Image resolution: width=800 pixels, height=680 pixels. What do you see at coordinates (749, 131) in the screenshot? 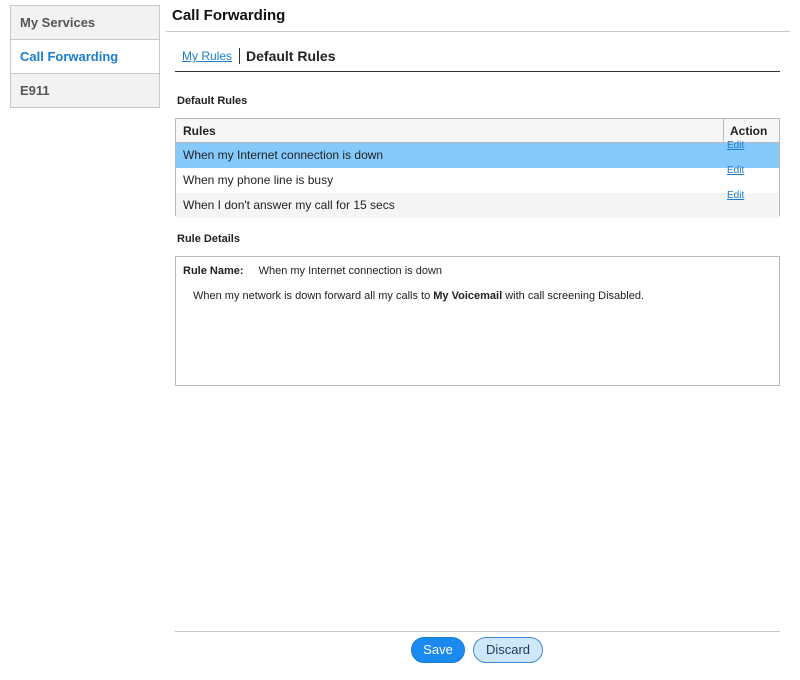
I see `column-header-action: Action` at bounding box center [749, 131].